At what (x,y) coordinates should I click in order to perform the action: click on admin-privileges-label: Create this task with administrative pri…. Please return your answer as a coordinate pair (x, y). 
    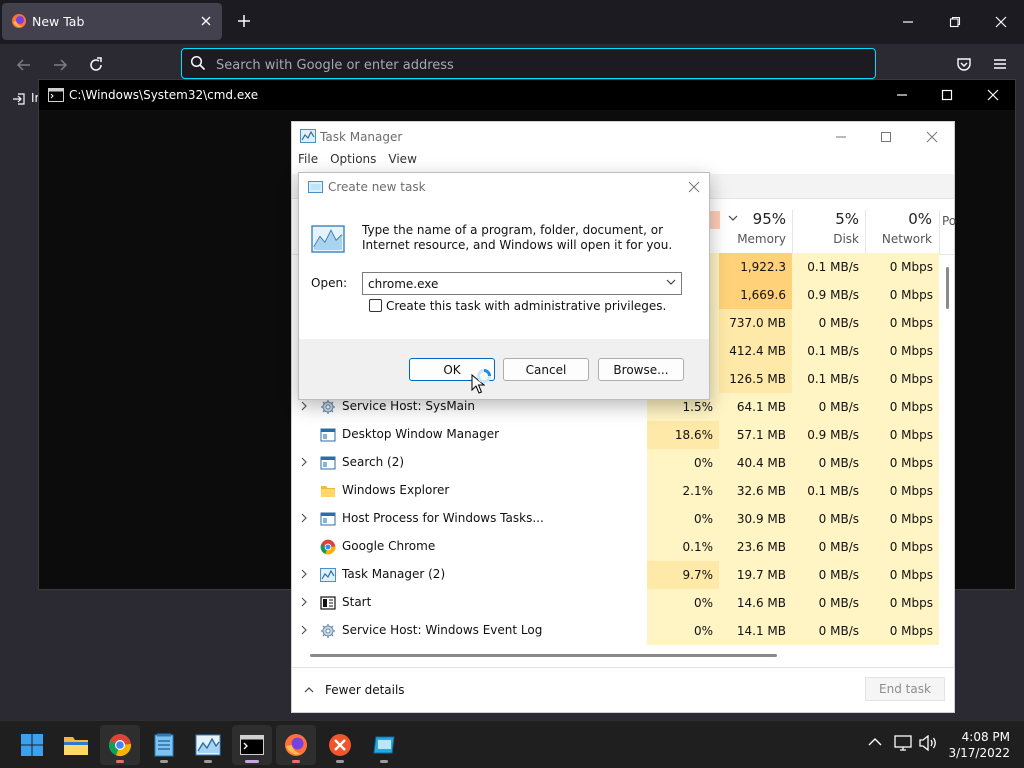
    Looking at the image, I should click on (526, 306).